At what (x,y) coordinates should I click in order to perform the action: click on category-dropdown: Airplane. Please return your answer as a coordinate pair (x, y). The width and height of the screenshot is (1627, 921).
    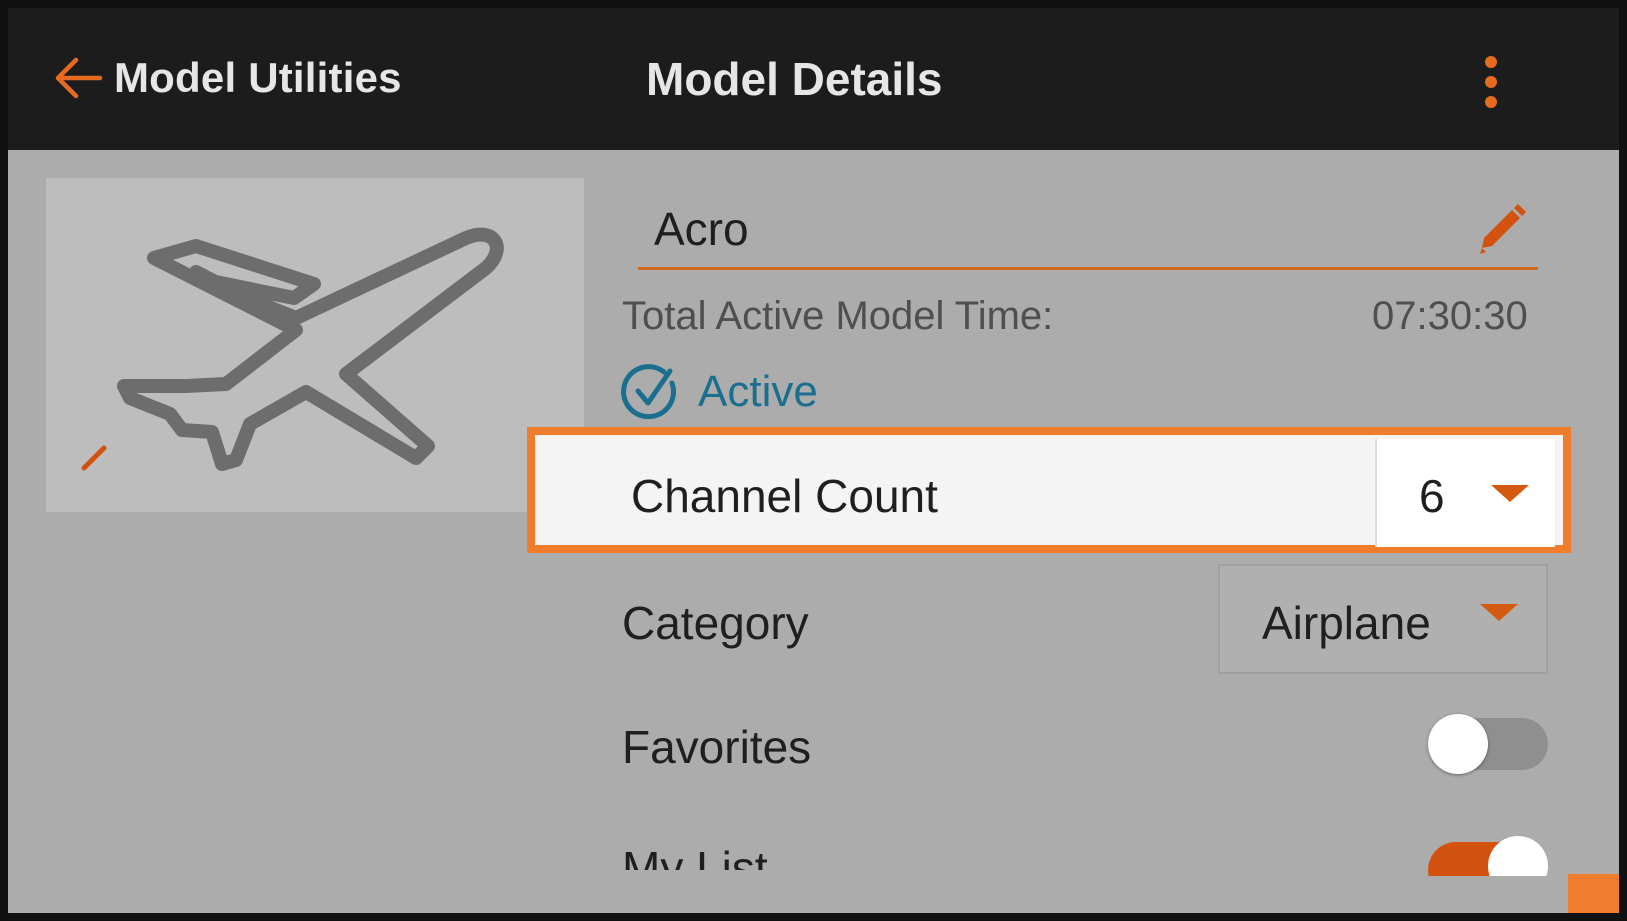
    Looking at the image, I should click on (1383, 619).